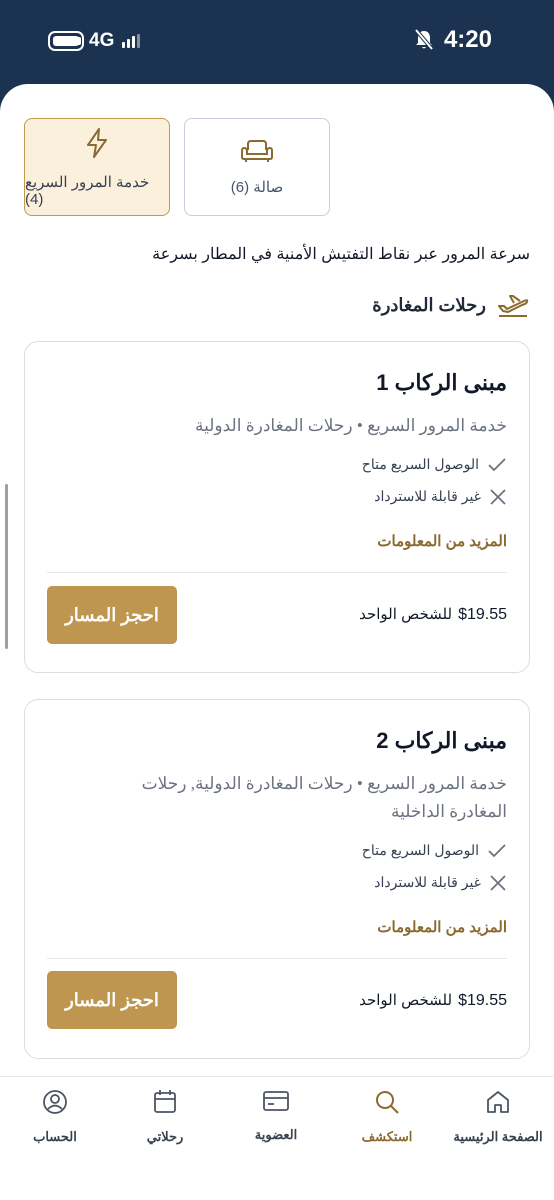 The width and height of the screenshot is (554, 1200). What do you see at coordinates (102, 40) in the screenshot?
I see `network-label: 4G` at bounding box center [102, 40].